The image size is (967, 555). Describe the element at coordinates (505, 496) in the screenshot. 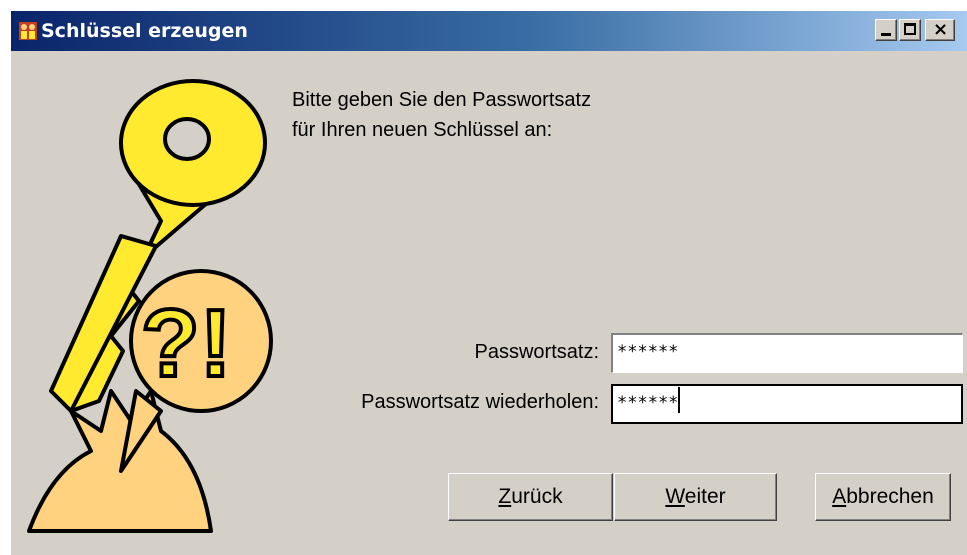

I see `back-mnemonic: Z` at that location.